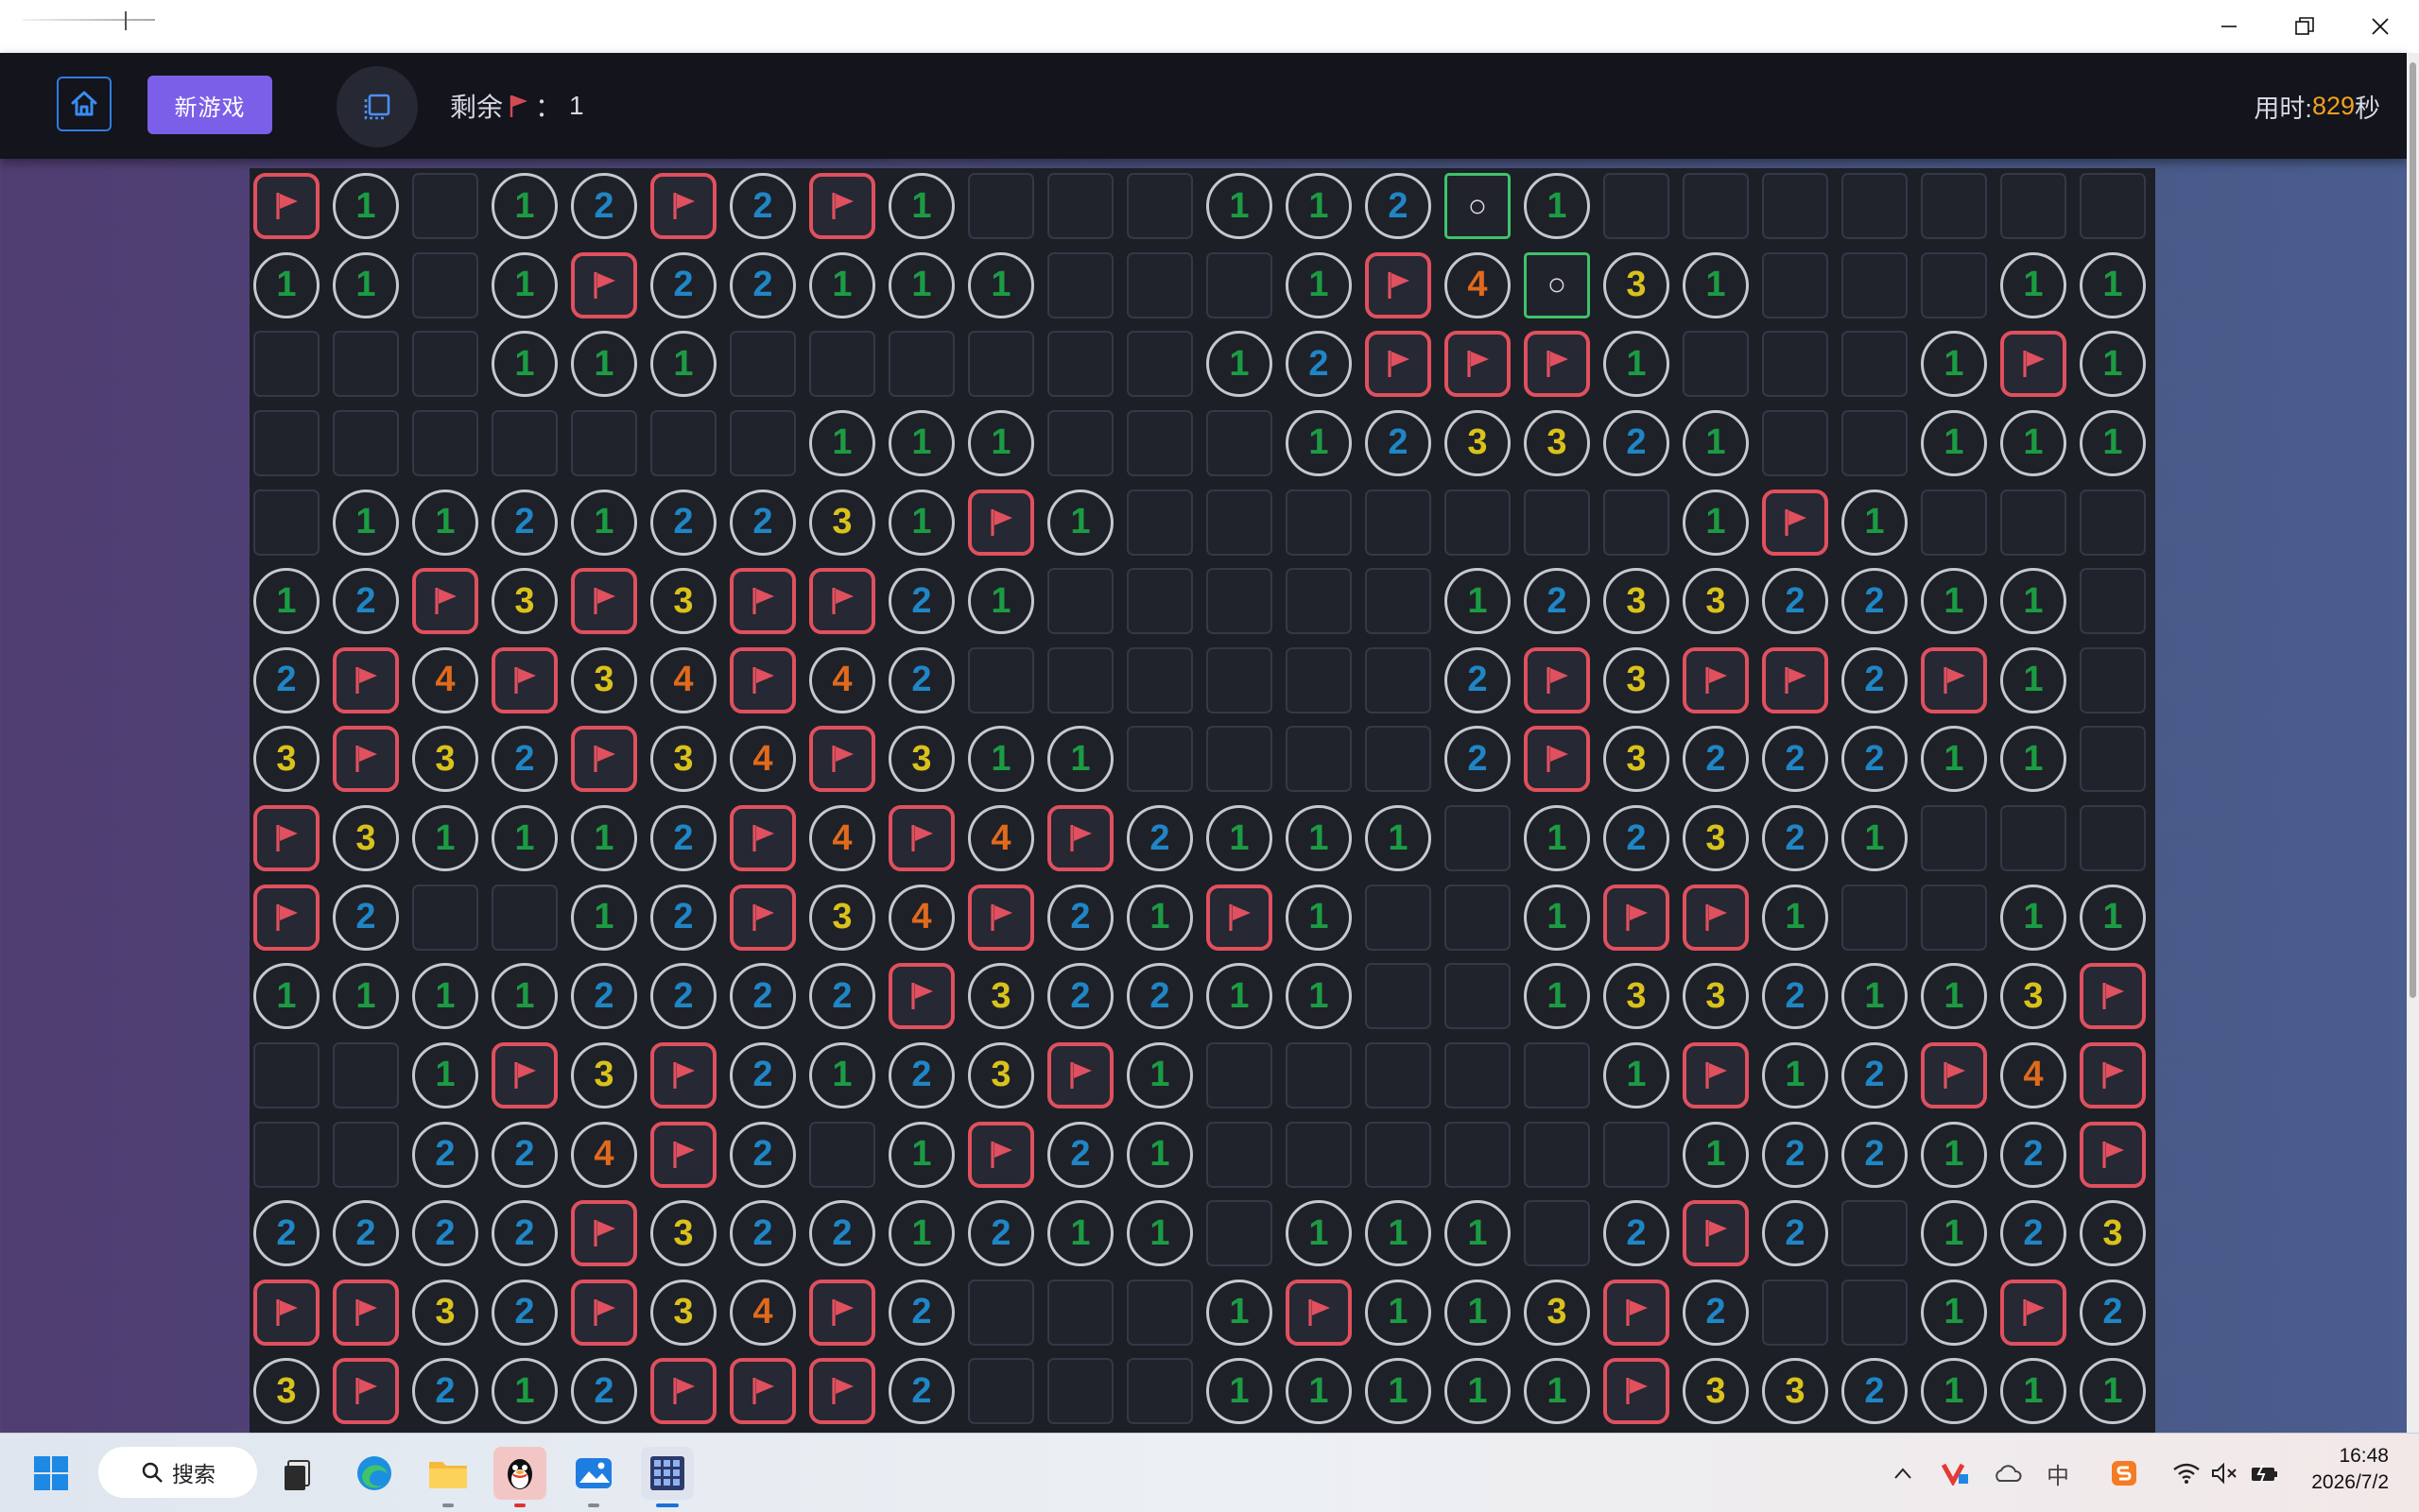 The image size is (2419, 1512). I want to click on task-view-button, so click(299, 1473).